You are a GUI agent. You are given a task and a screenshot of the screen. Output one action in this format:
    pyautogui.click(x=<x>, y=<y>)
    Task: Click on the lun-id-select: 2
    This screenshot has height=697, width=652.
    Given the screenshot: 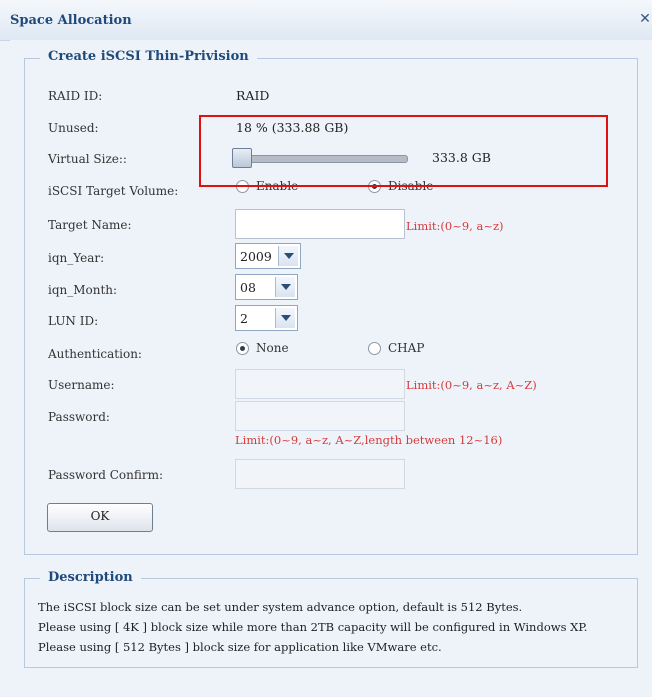 What is the action you would take?
    pyautogui.click(x=266, y=318)
    